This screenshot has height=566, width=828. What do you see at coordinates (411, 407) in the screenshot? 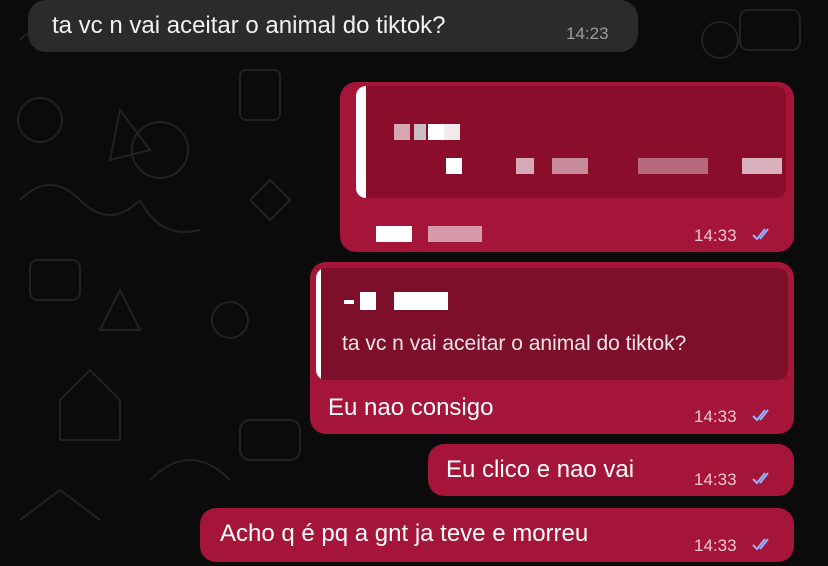
I see `message-text: Eu nao consigo` at bounding box center [411, 407].